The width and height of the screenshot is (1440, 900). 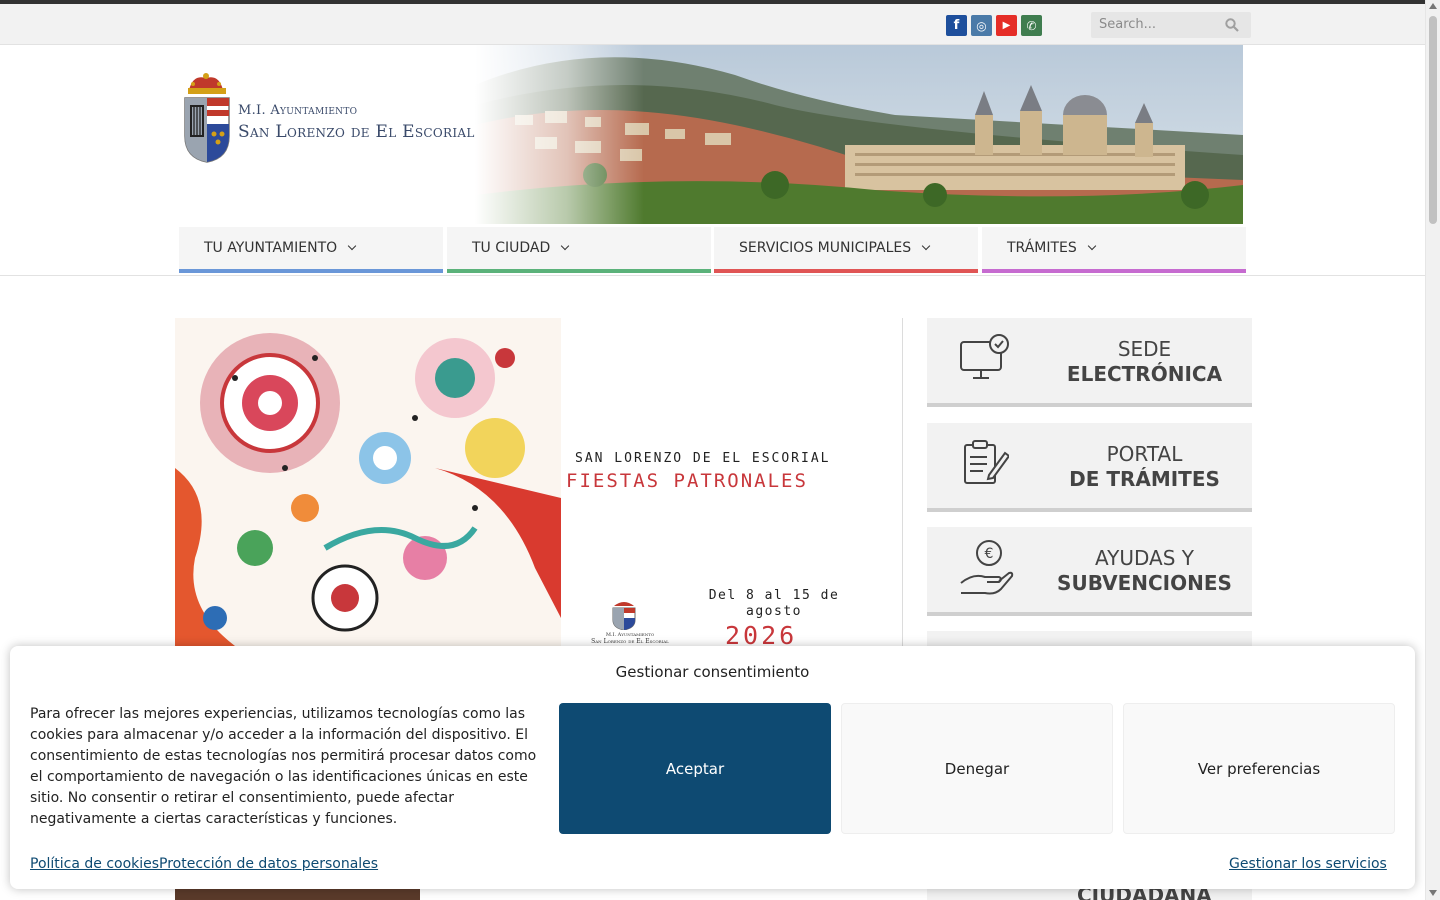 I want to click on cookie-policy-link: Política de cookies, so click(x=94, y=864).